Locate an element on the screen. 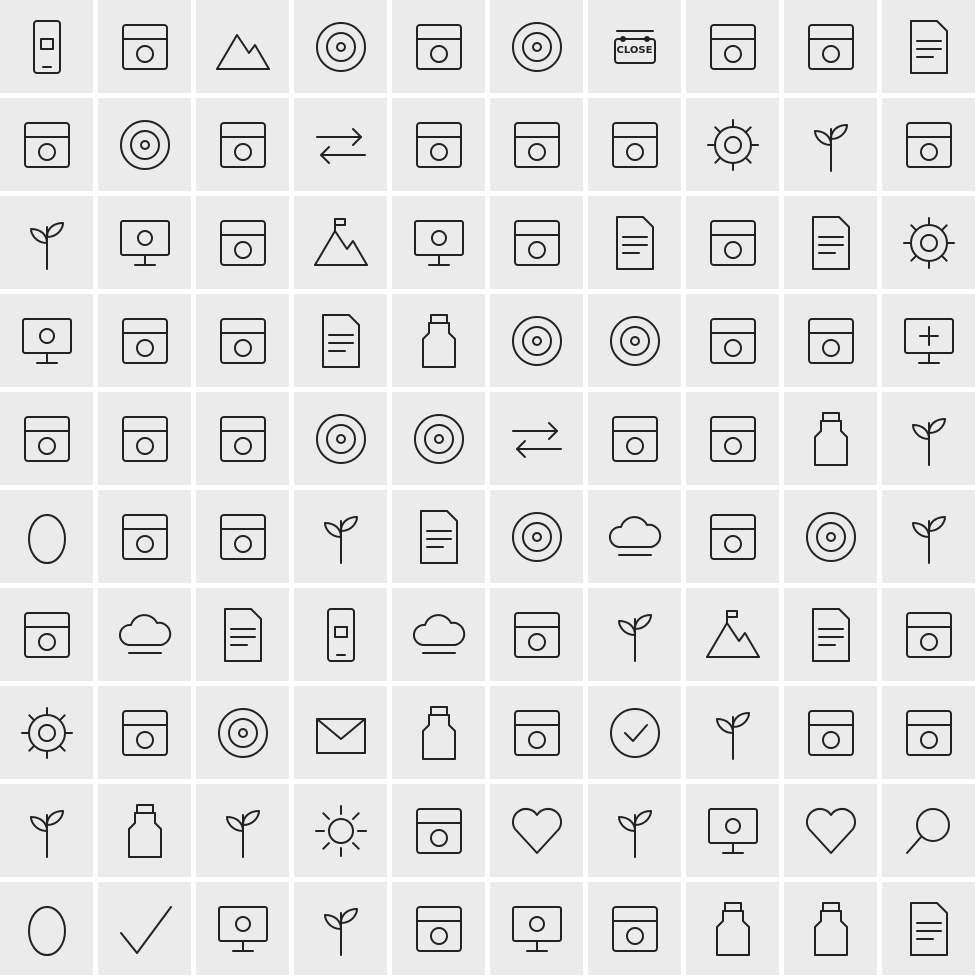 The image size is (980, 980). icon-cell-flip-flops is located at coordinates (634, 928).